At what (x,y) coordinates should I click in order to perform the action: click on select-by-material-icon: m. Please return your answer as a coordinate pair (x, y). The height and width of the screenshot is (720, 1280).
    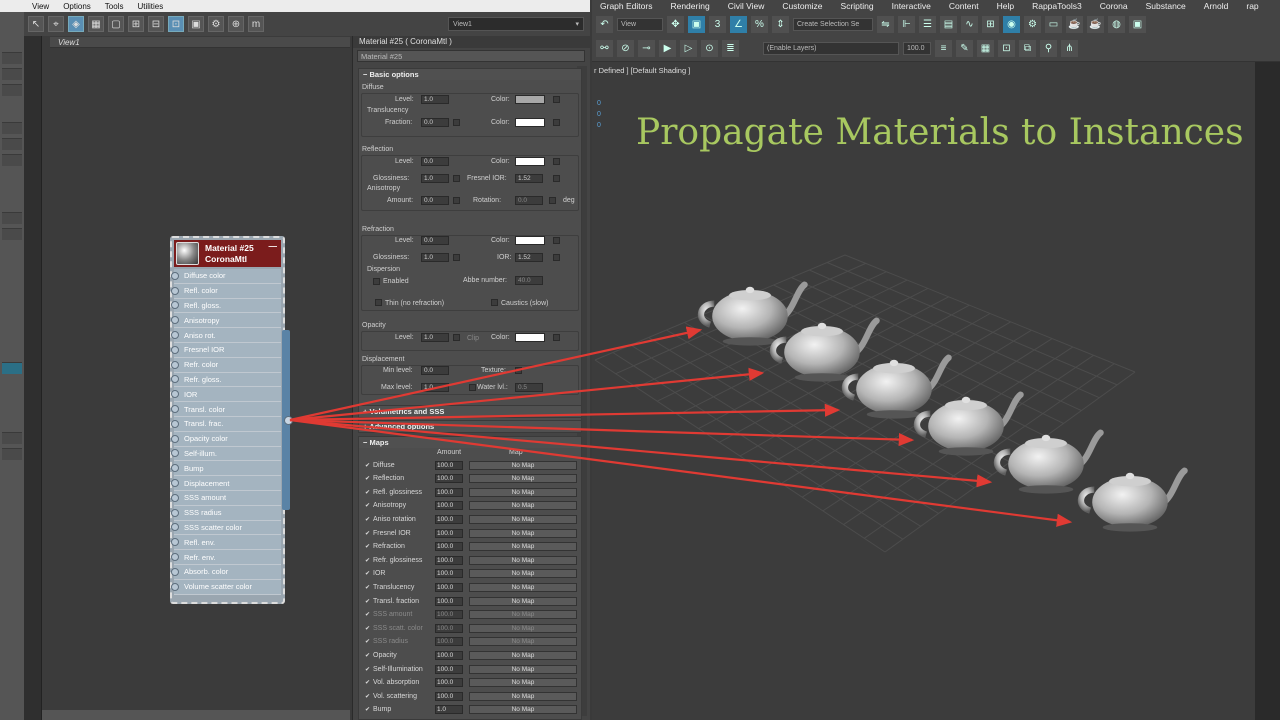
    Looking at the image, I should click on (256, 24).